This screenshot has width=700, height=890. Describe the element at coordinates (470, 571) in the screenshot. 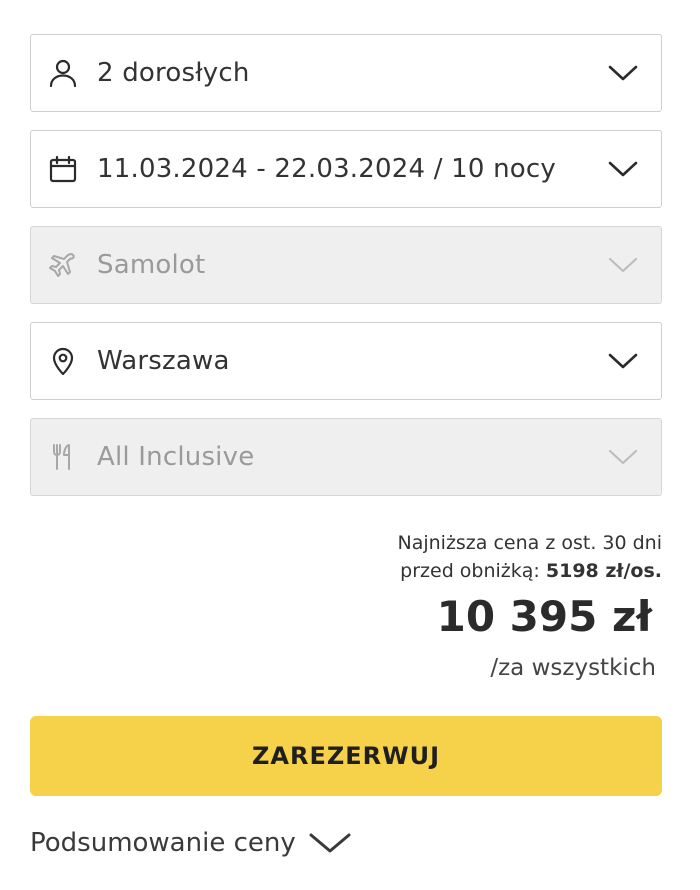

I see `lowest-price-prefix: przed obniżką:` at that location.